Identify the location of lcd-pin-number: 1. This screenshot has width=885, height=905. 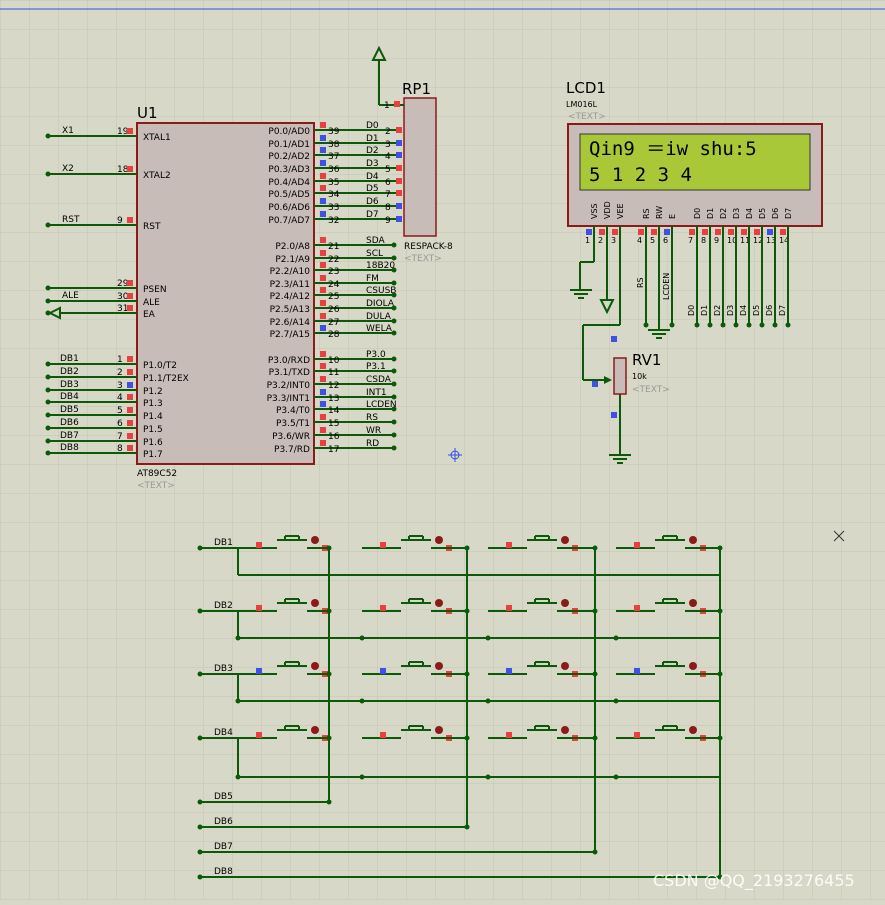
(587, 240).